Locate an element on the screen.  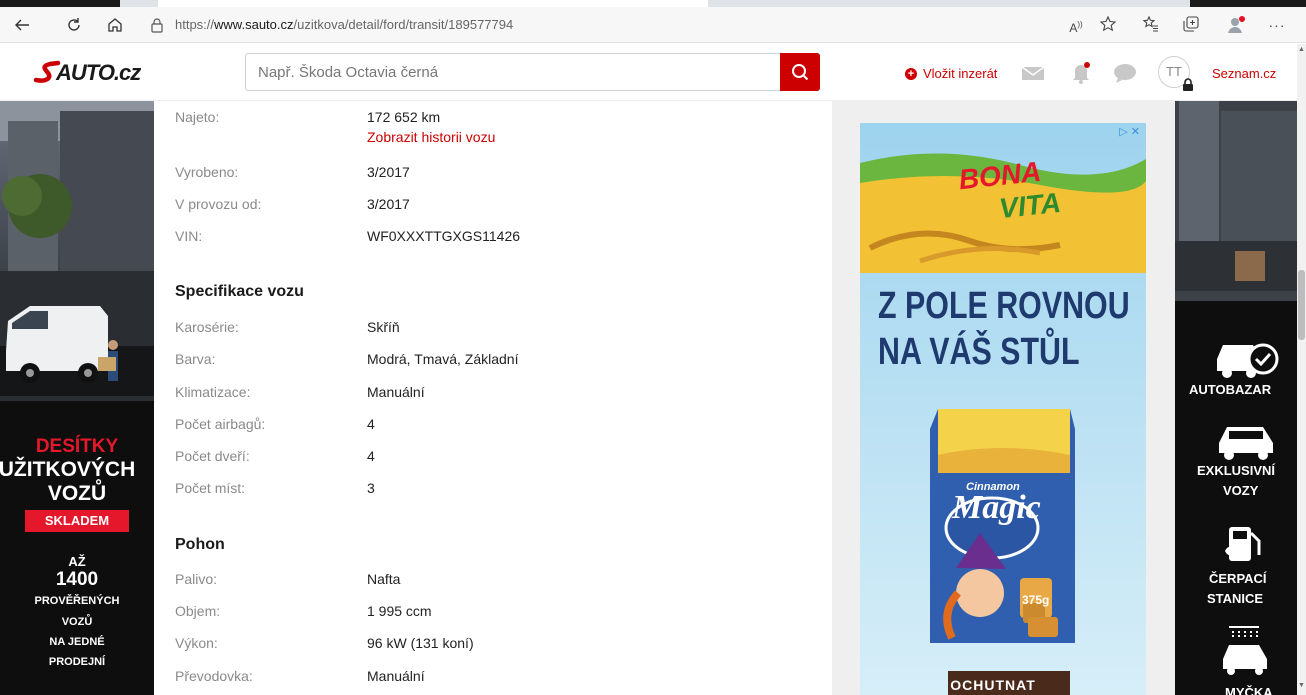
more-dots-icon: ··· is located at coordinates (1277, 25).